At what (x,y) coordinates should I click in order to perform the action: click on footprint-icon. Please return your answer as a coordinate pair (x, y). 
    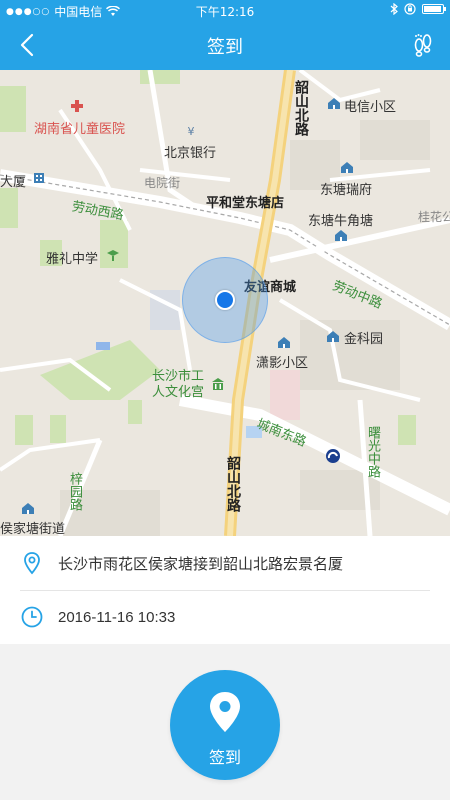
    Looking at the image, I should click on (423, 45).